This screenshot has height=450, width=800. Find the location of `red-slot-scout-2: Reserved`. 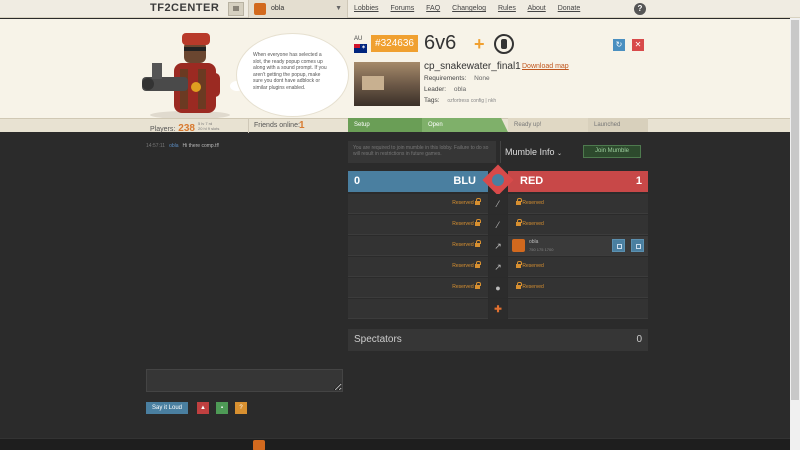

red-slot-scout-2: Reserved is located at coordinates (578, 225).